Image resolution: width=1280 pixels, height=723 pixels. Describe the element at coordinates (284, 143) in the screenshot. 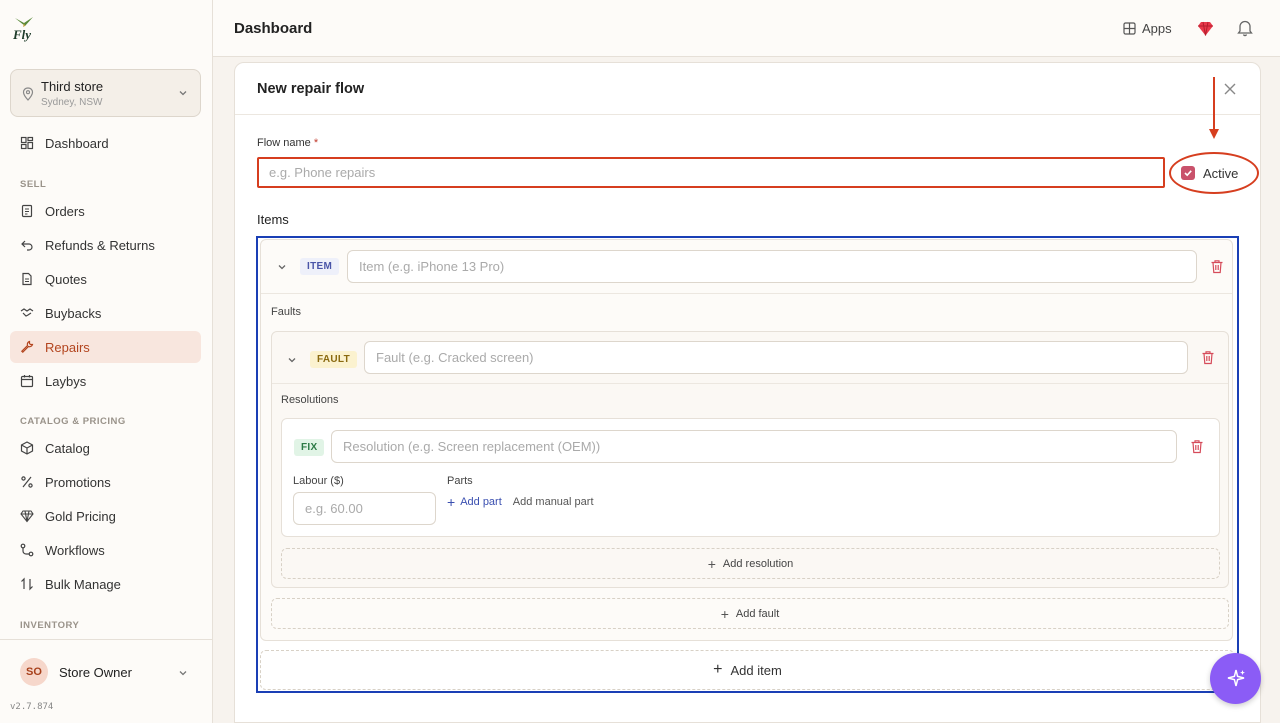

I see `flow-name-label-text: Flow name` at that location.